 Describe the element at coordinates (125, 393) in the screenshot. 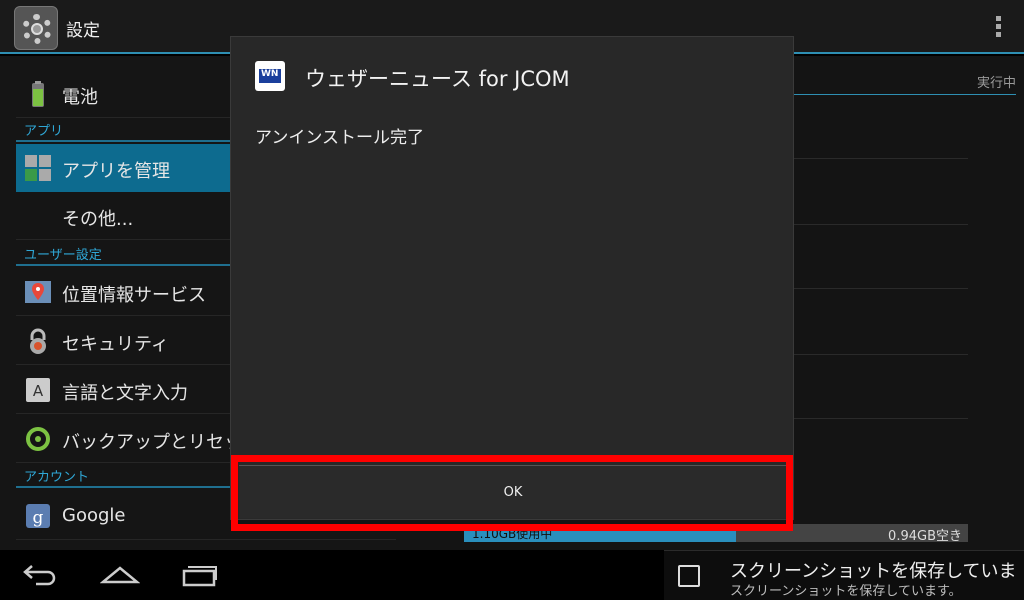

I see `sidebar-item-label: 言語と文字入力` at that location.